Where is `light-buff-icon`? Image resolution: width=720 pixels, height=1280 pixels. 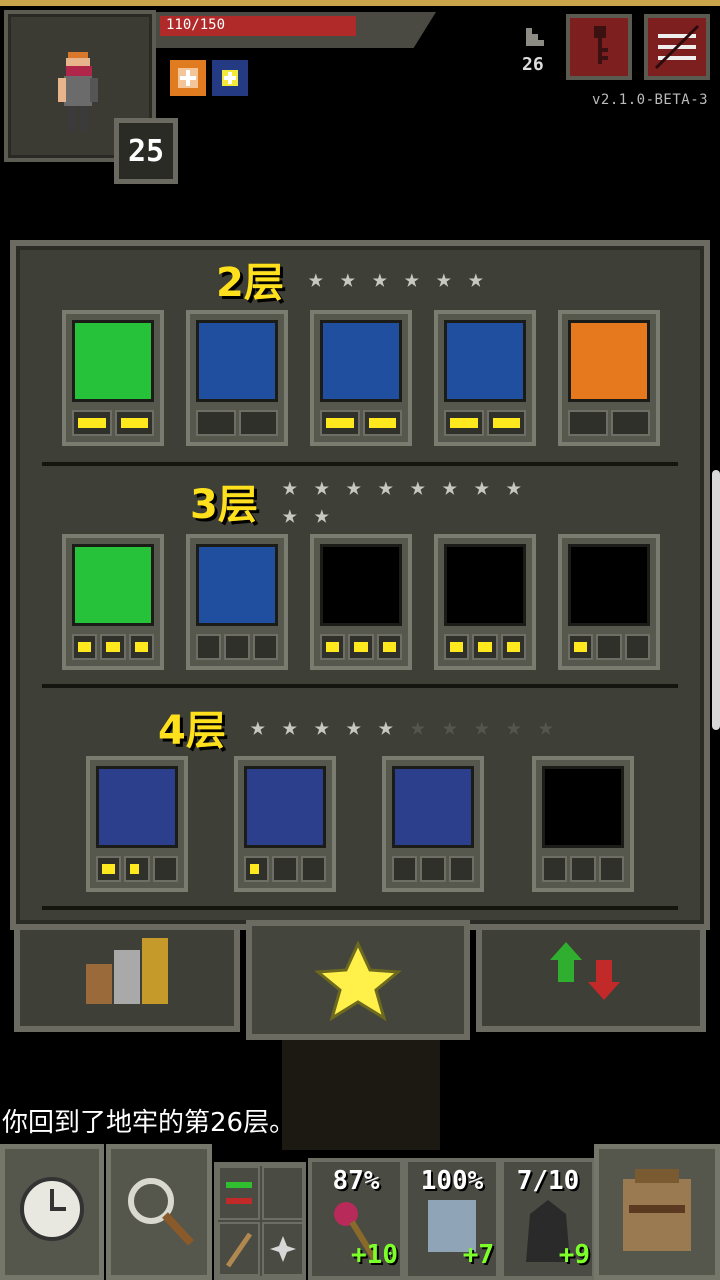 light-buff-icon is located at coordinates (230, 78).